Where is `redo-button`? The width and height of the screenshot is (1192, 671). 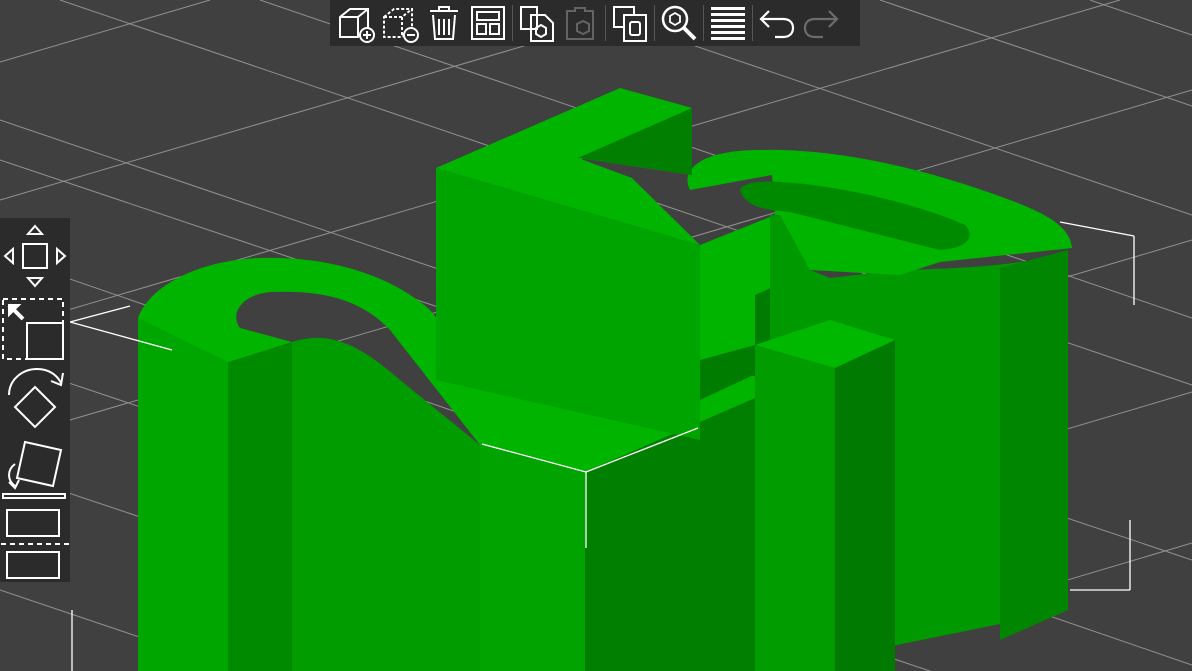
redo-button is located at coordinates (821, 23).